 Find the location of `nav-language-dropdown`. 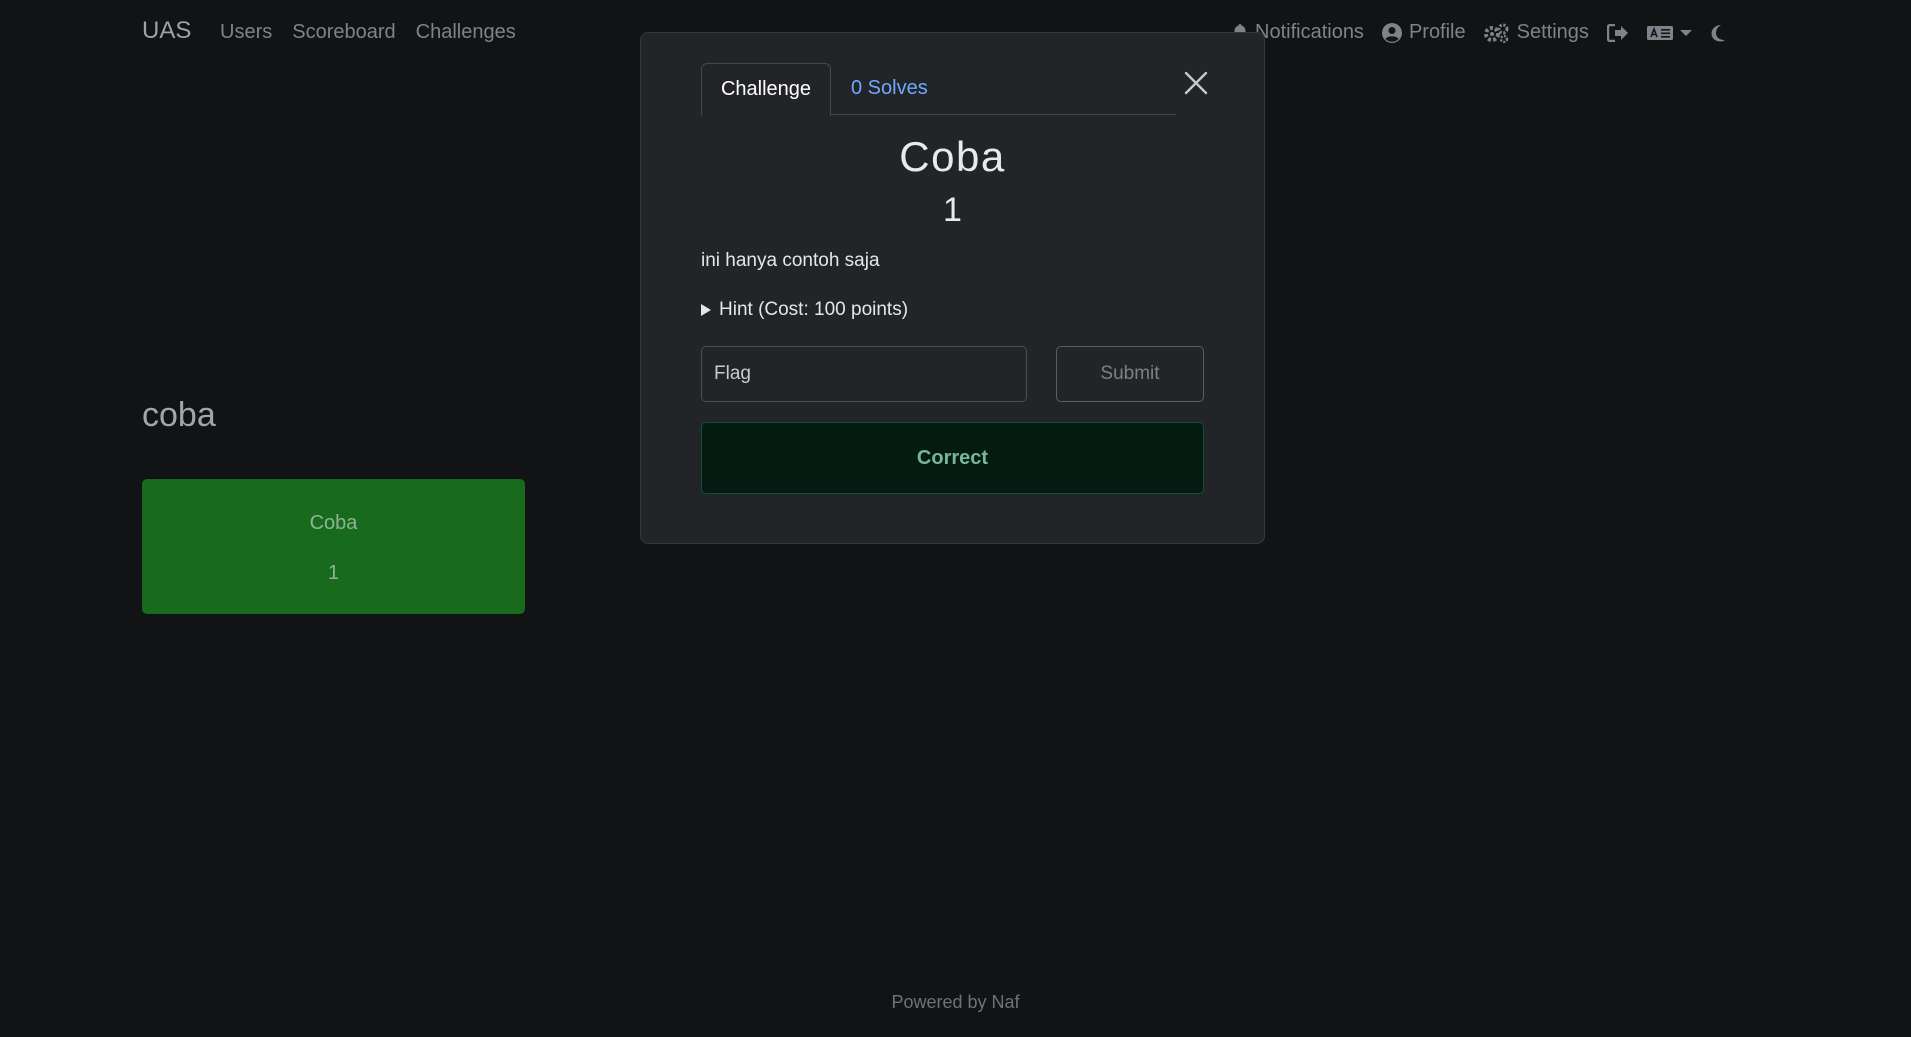

nav-language-dropdown is located at coordinates (1669, 33).